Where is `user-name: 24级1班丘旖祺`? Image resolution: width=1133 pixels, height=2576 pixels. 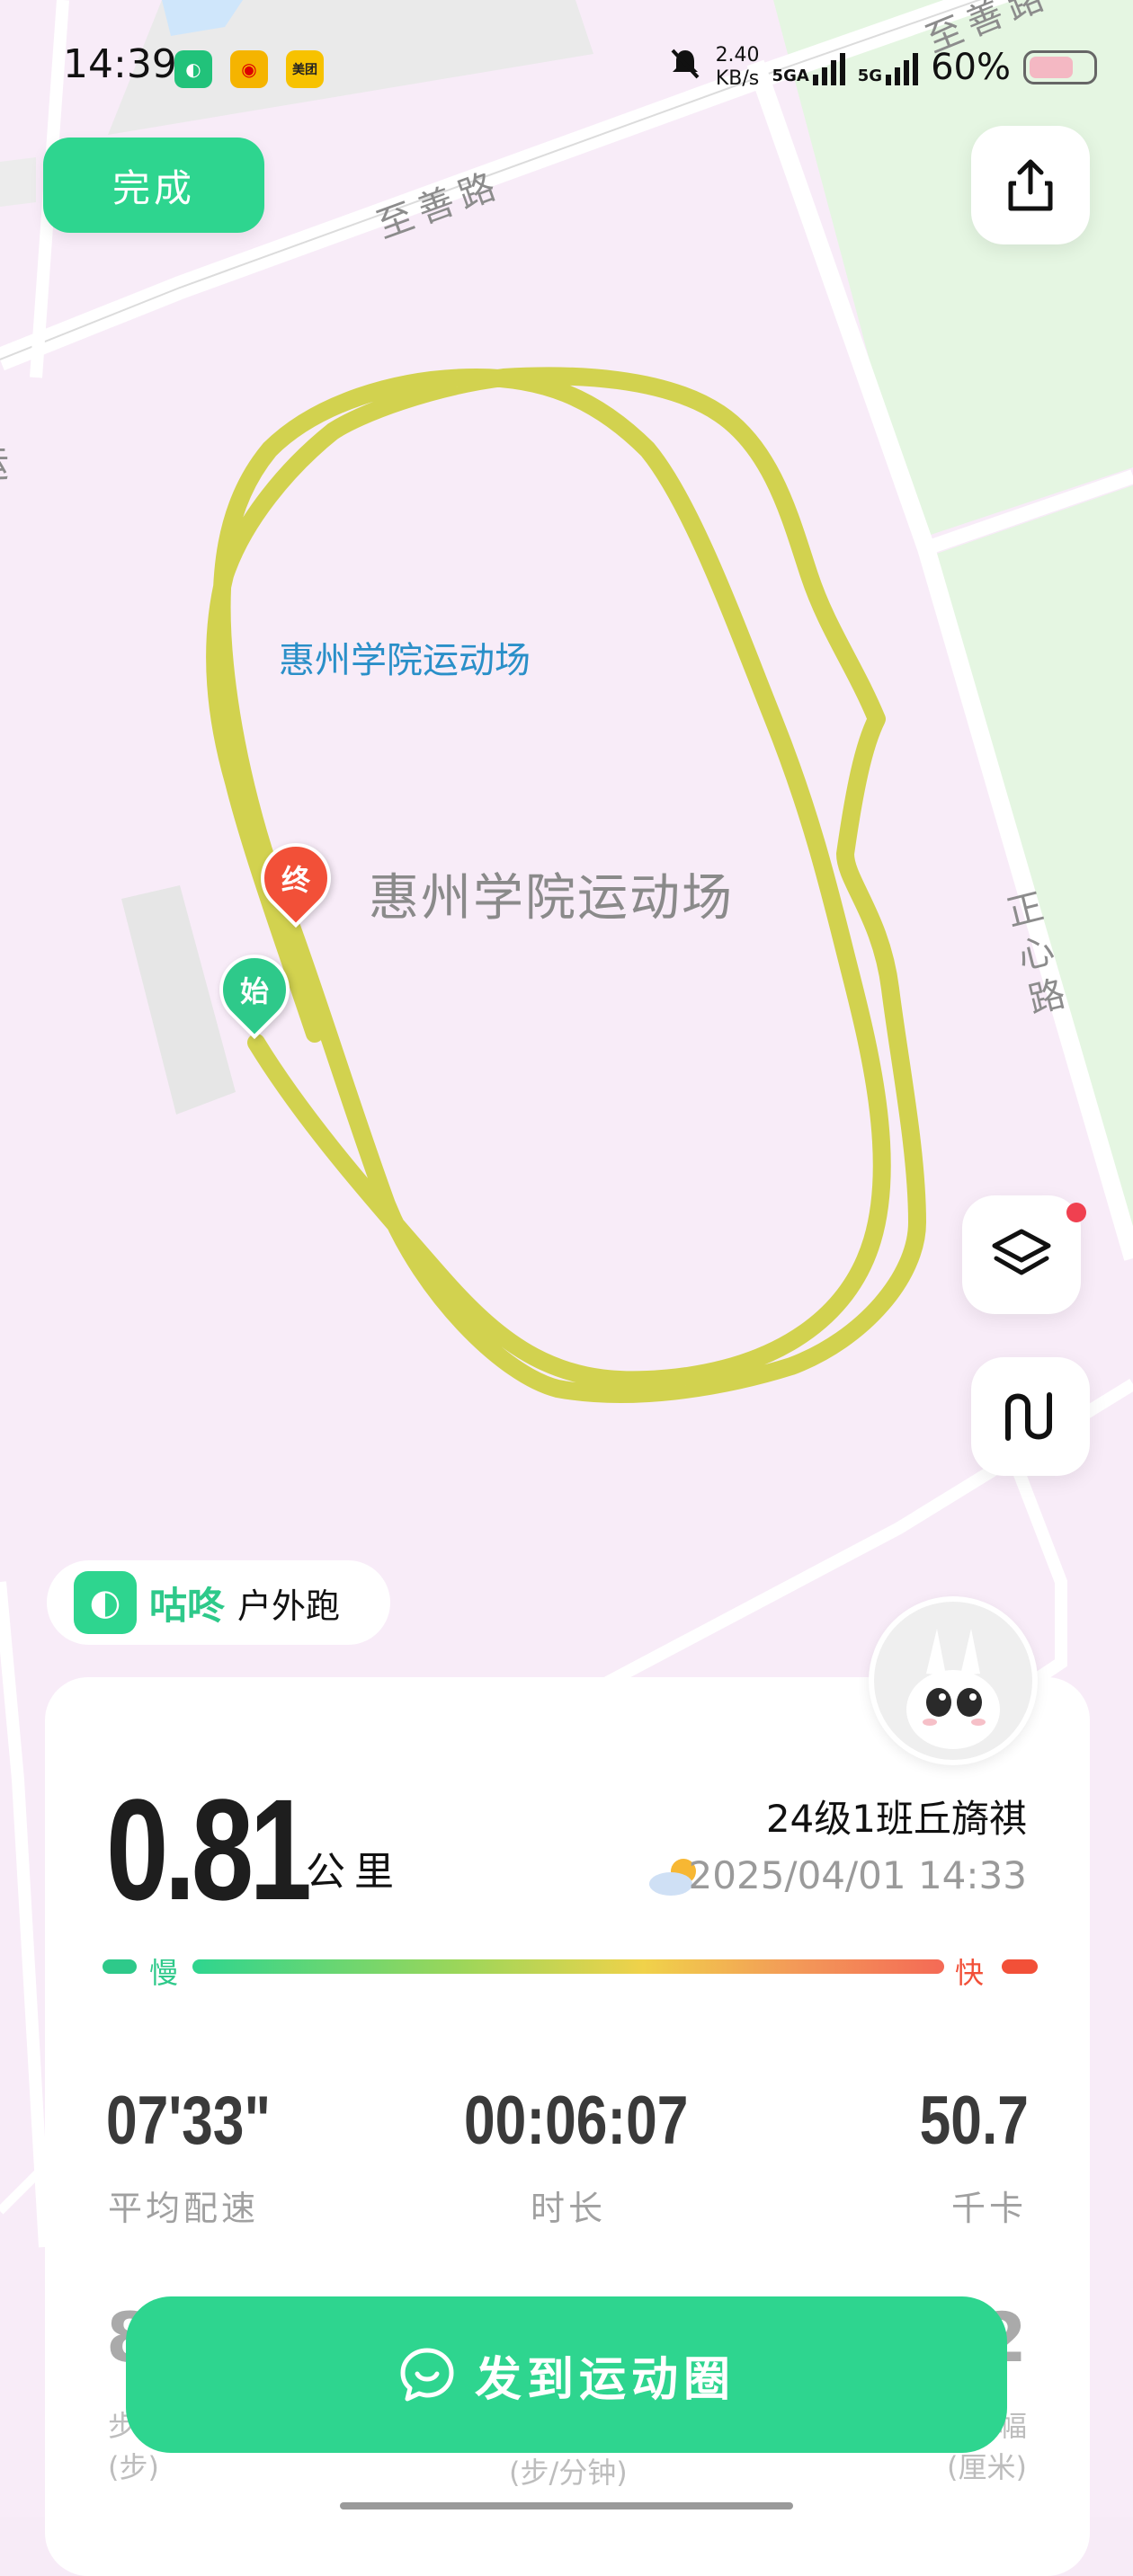 user-name: 24级1班丘旖祺 is located at coordinates (896, 1819).